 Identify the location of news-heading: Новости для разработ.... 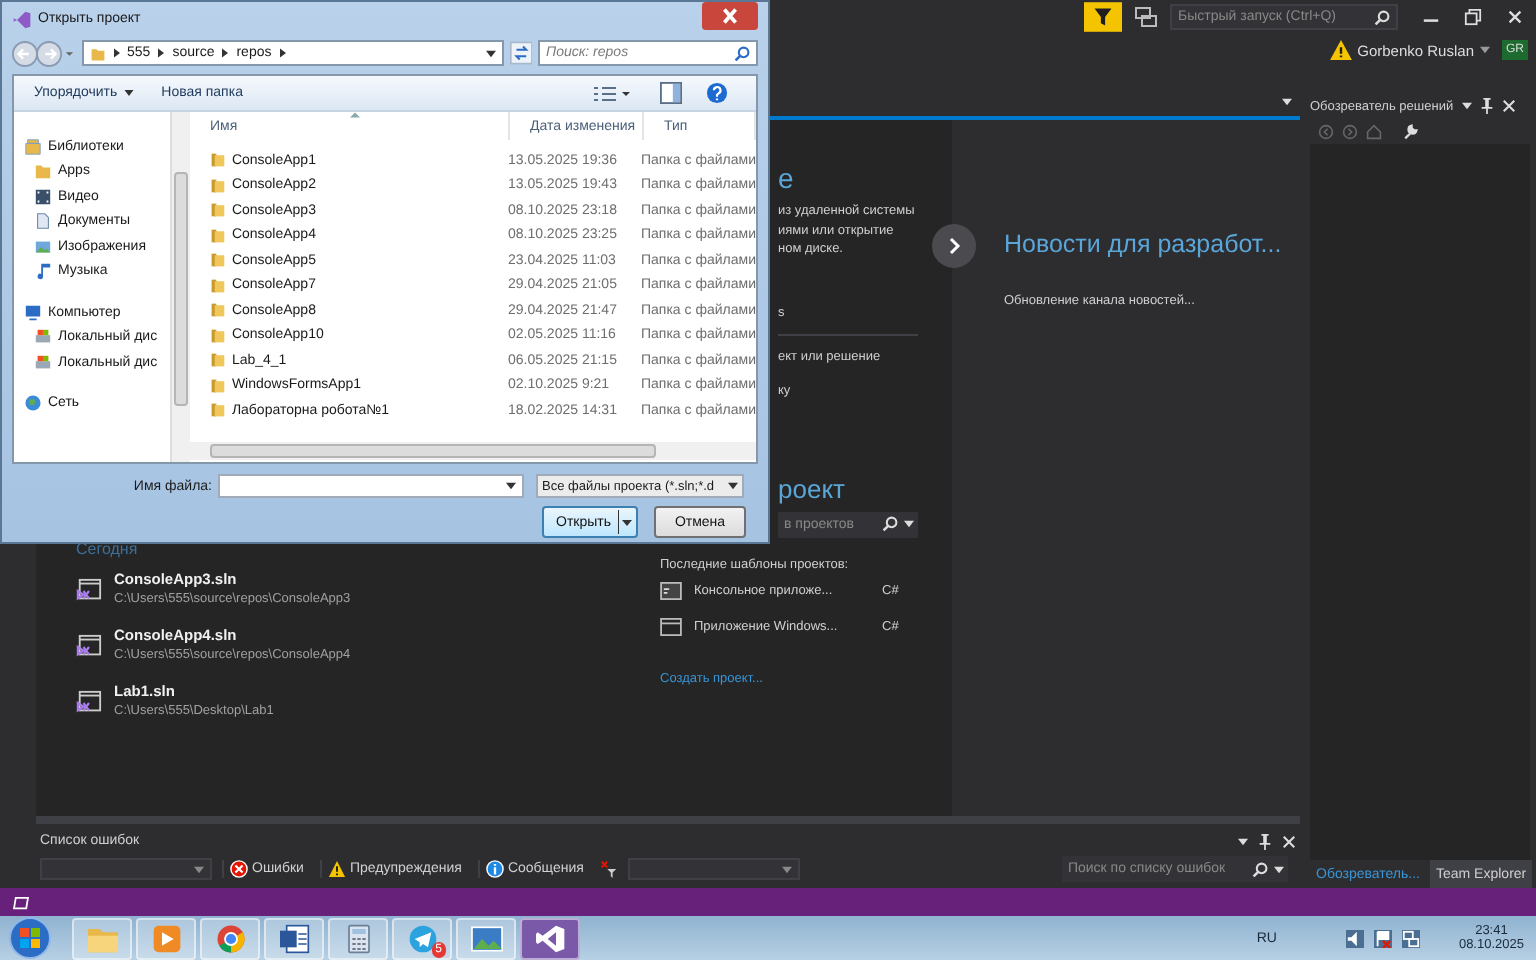
(1144, 244).